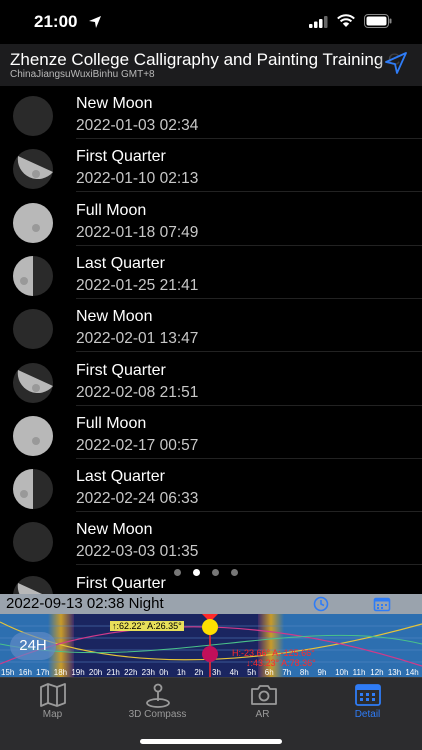 Image resolution: width=422 pixels, height=750 pixels. What do you see at coordinates (321, 604) in the screenshot?
I see `clock-icon` at bounding box center [321, 604].